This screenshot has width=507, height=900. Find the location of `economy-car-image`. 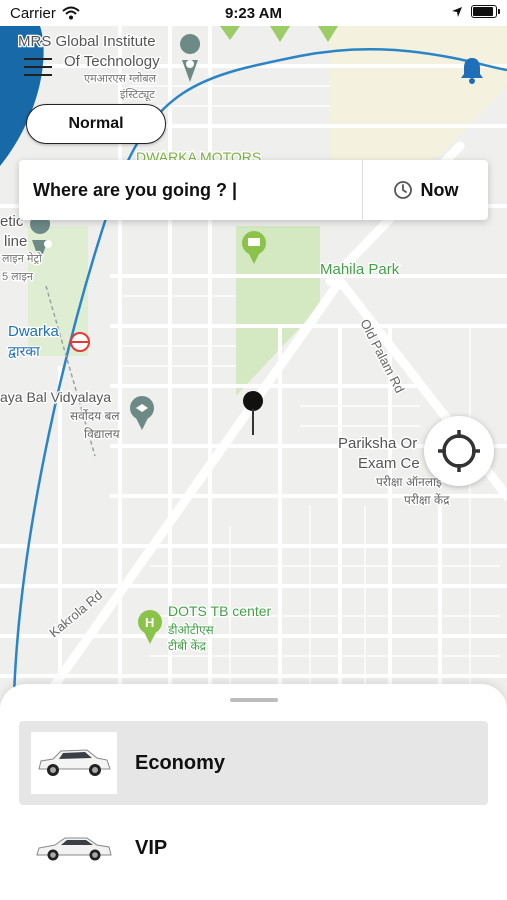

economy-car-image is located at coordinates (74, 763).